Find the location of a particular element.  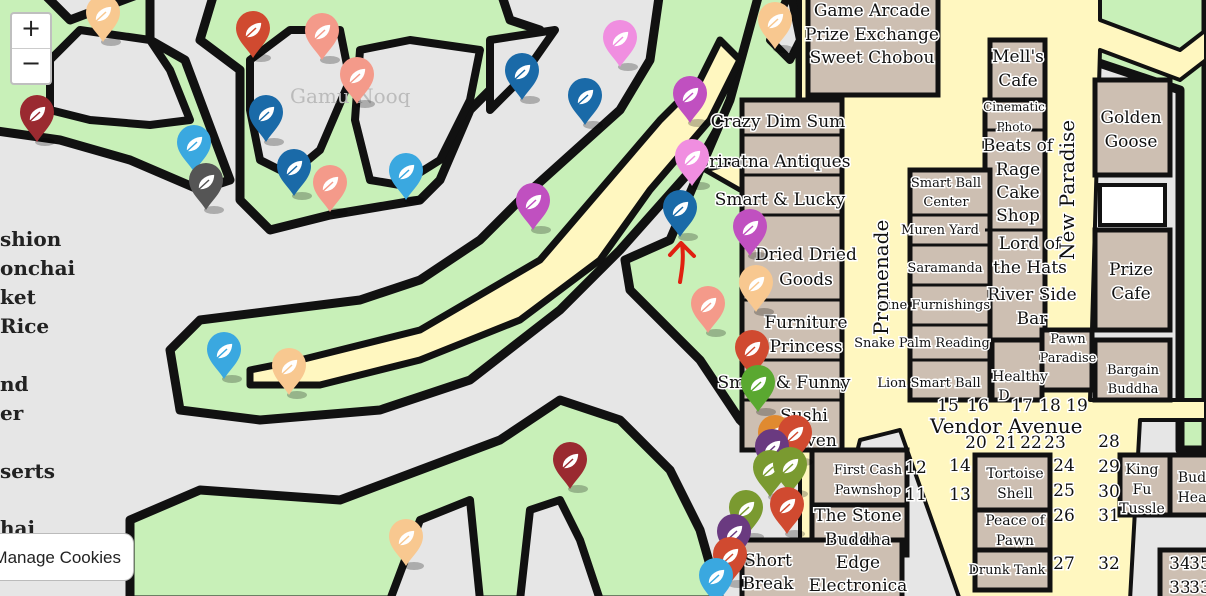

shop-label: Crazy Dim Sum is located at coordinates (778, 122).